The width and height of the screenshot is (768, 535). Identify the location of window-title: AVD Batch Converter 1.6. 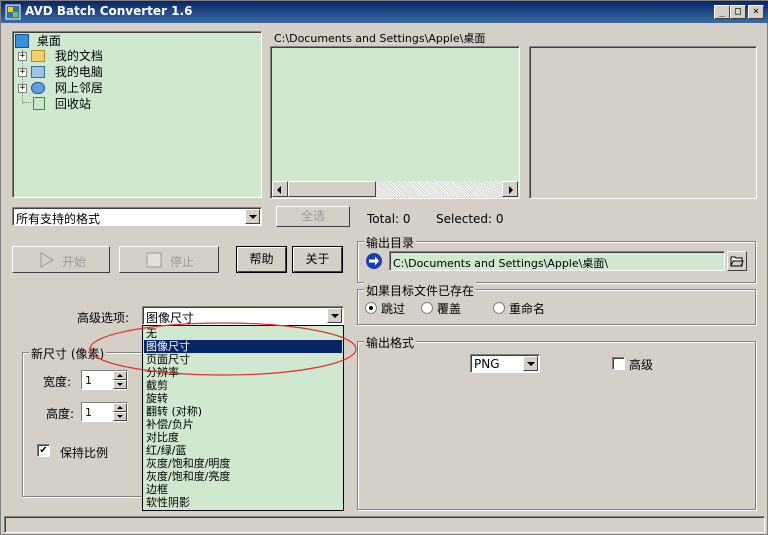
(109, 11).